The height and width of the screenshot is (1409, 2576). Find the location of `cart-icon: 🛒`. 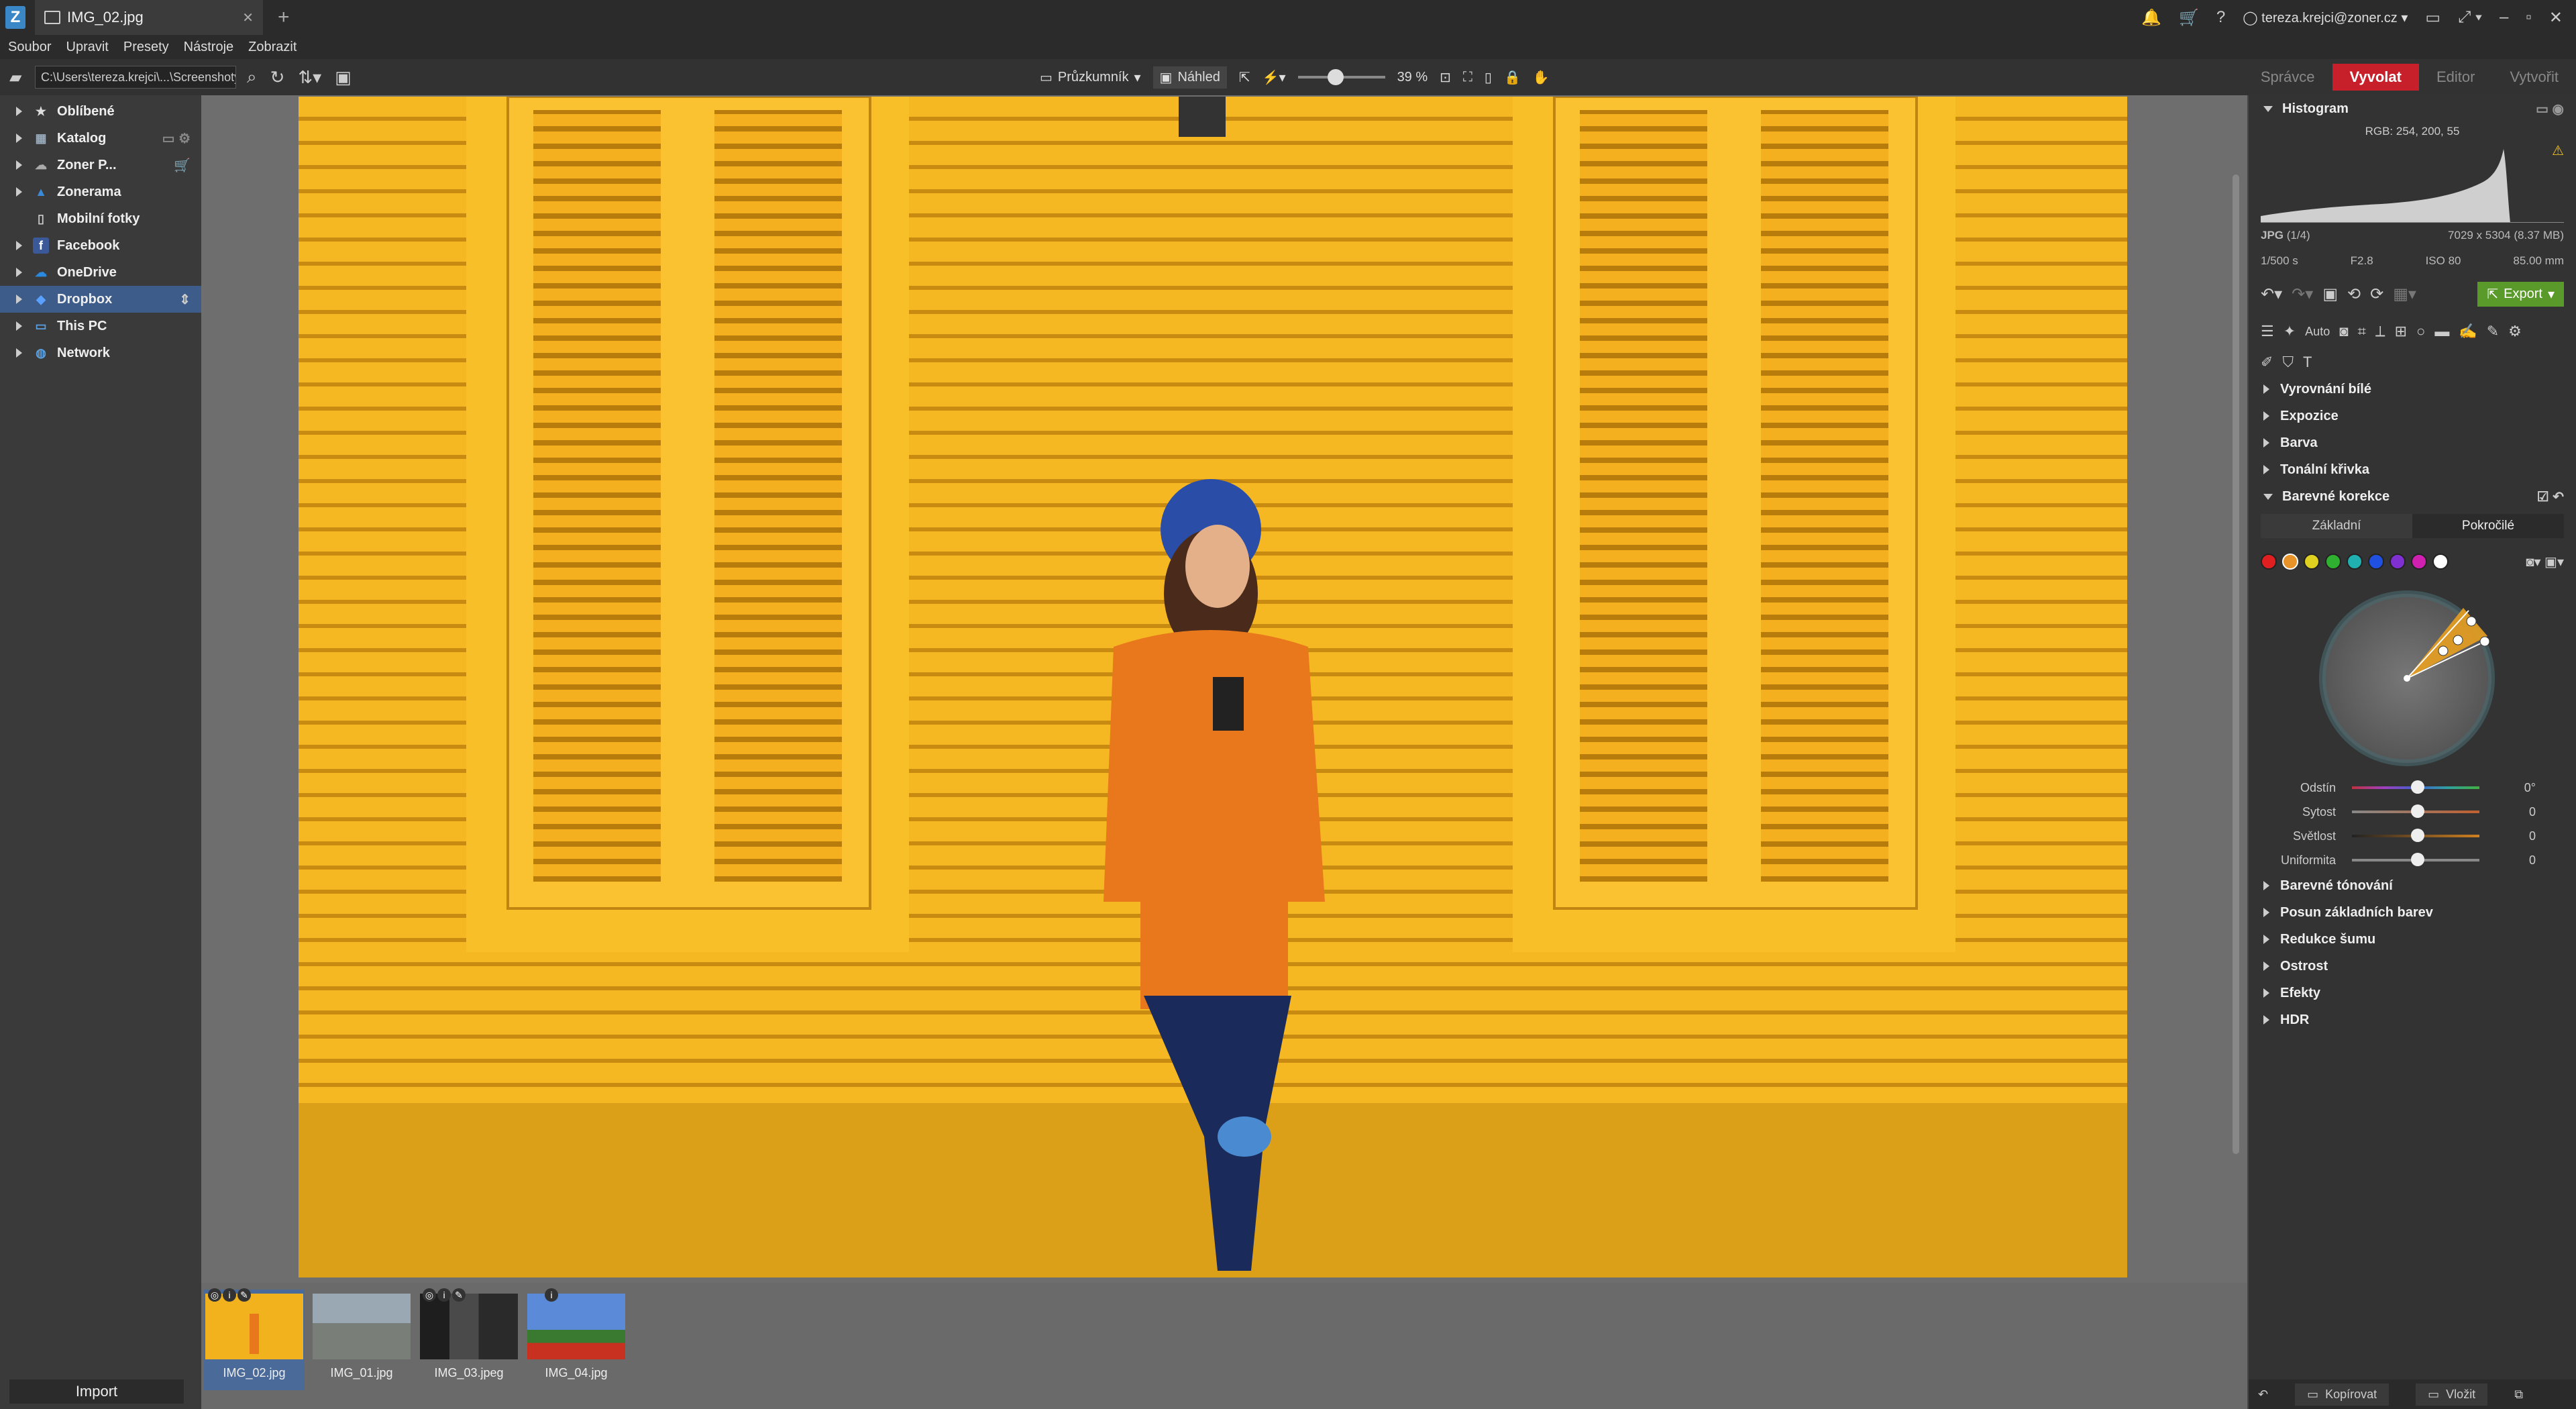

cart-icon: 🛒 is located at coordinates (2189, 18).